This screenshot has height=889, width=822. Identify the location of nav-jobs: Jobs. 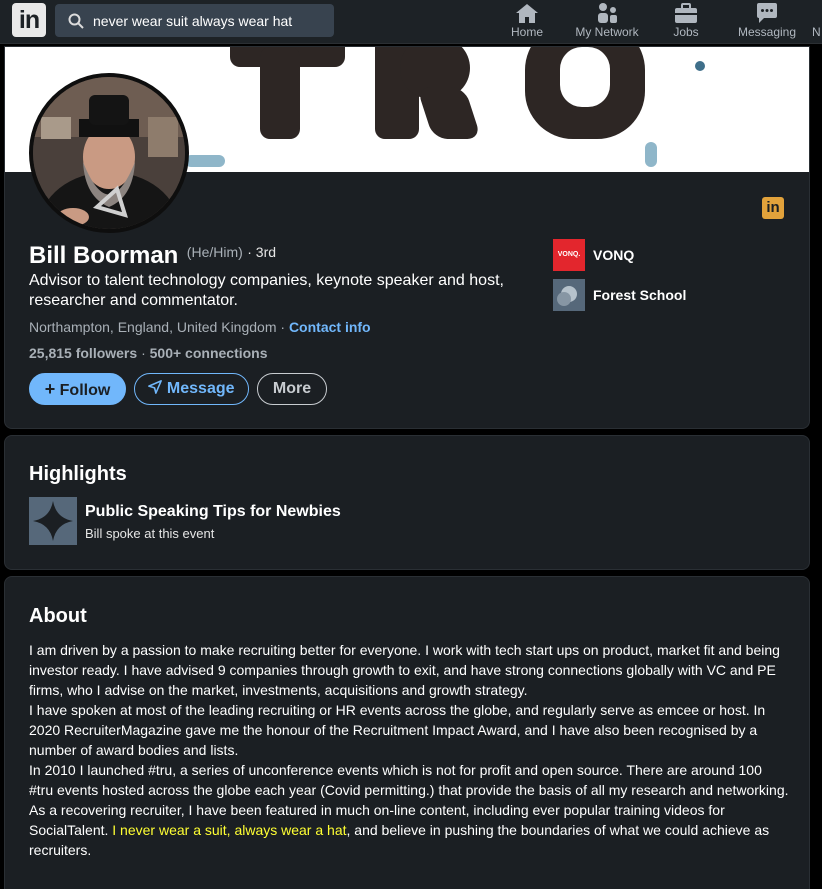
(686, 22).